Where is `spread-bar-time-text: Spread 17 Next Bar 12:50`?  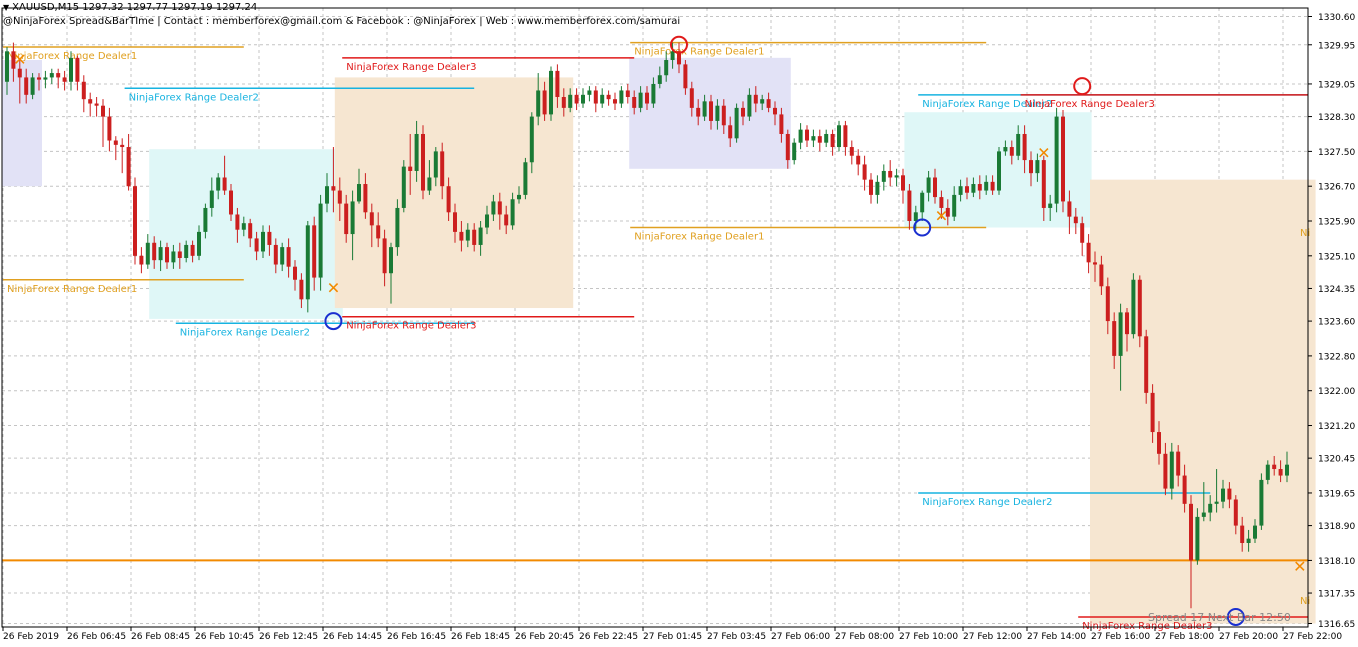
spread-bar-time-text: Spread 17 Next Bar 12:50 is located at coordinates (1219, 617).